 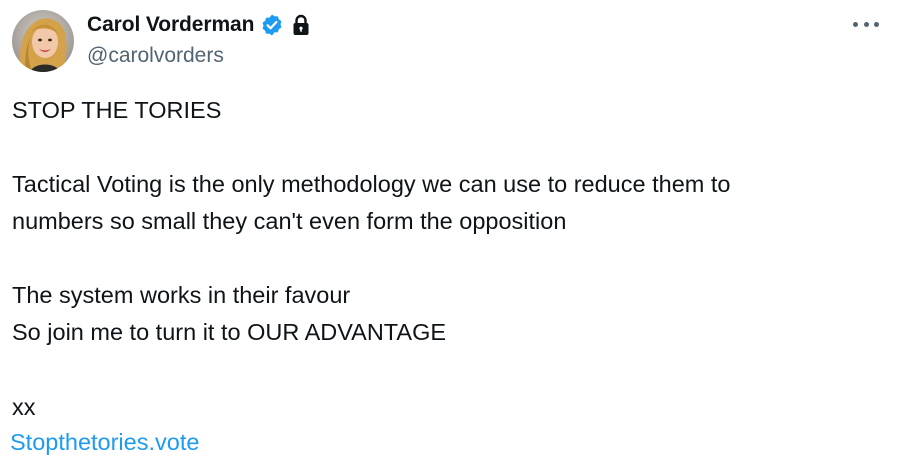 I want to click on more-options-icon, so click(x=866, y=24).